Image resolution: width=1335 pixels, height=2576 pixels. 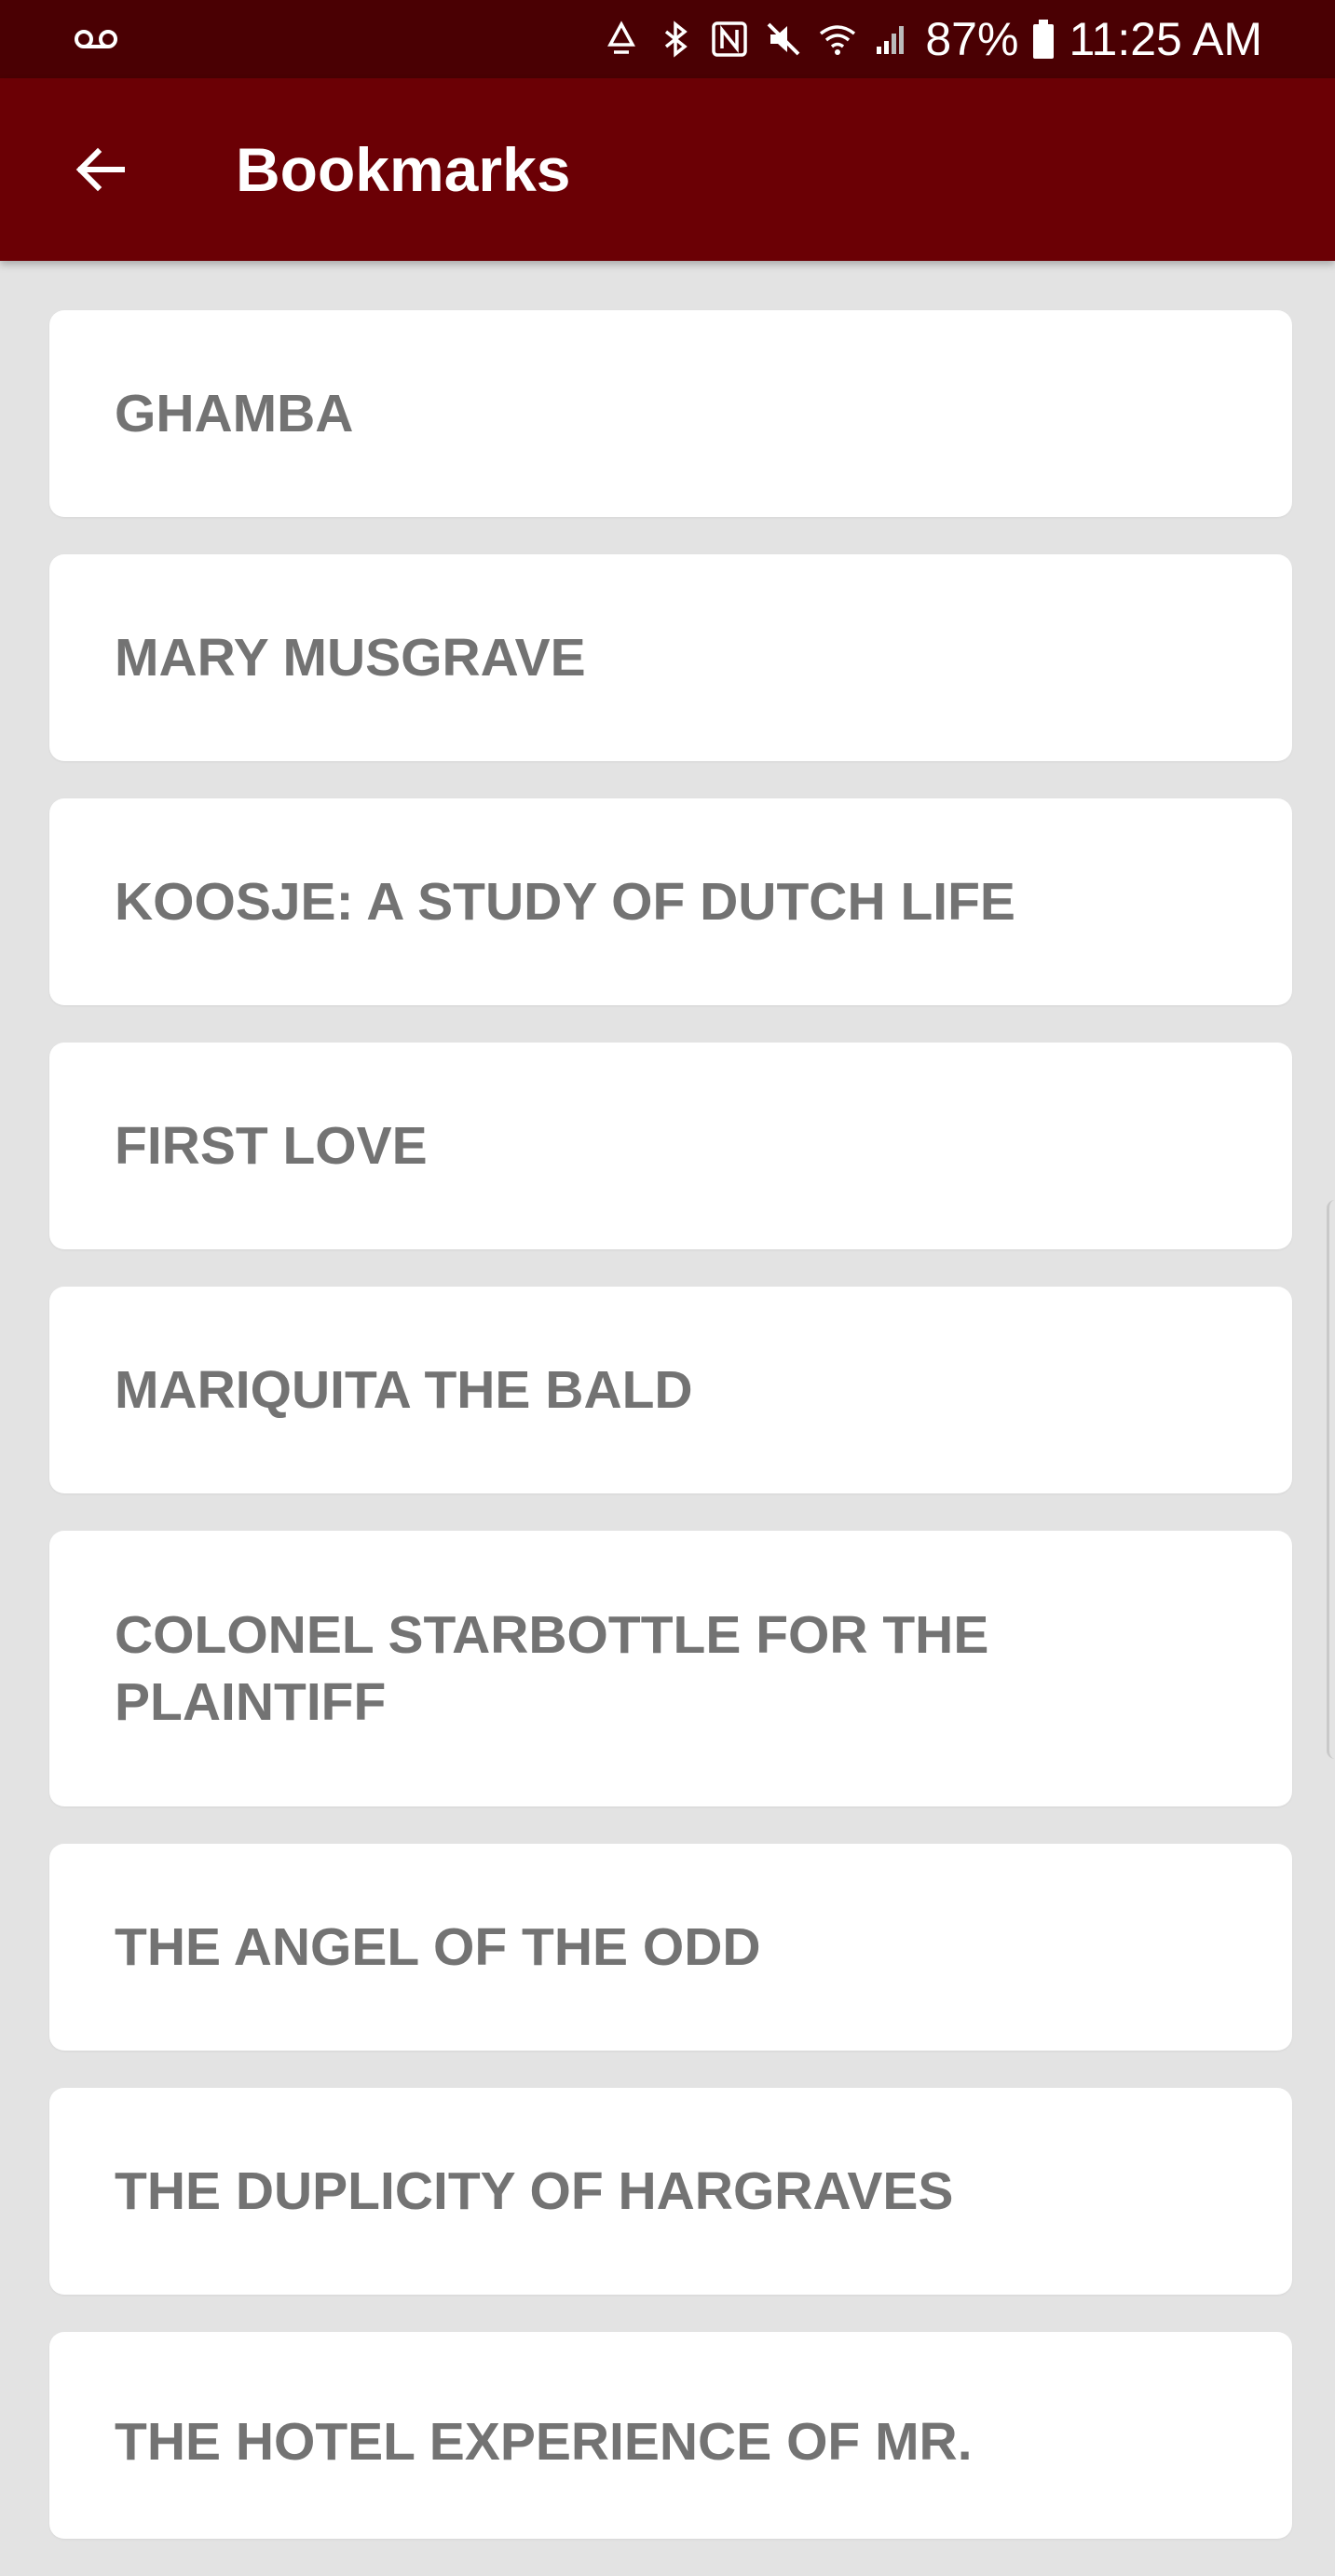 What do you see at coordinates (544, 2442) in the screenshot?
I see `bookmark-title: THE HOTEL EXPERIENCE OF MR.` at bounding box center [544, 2442].